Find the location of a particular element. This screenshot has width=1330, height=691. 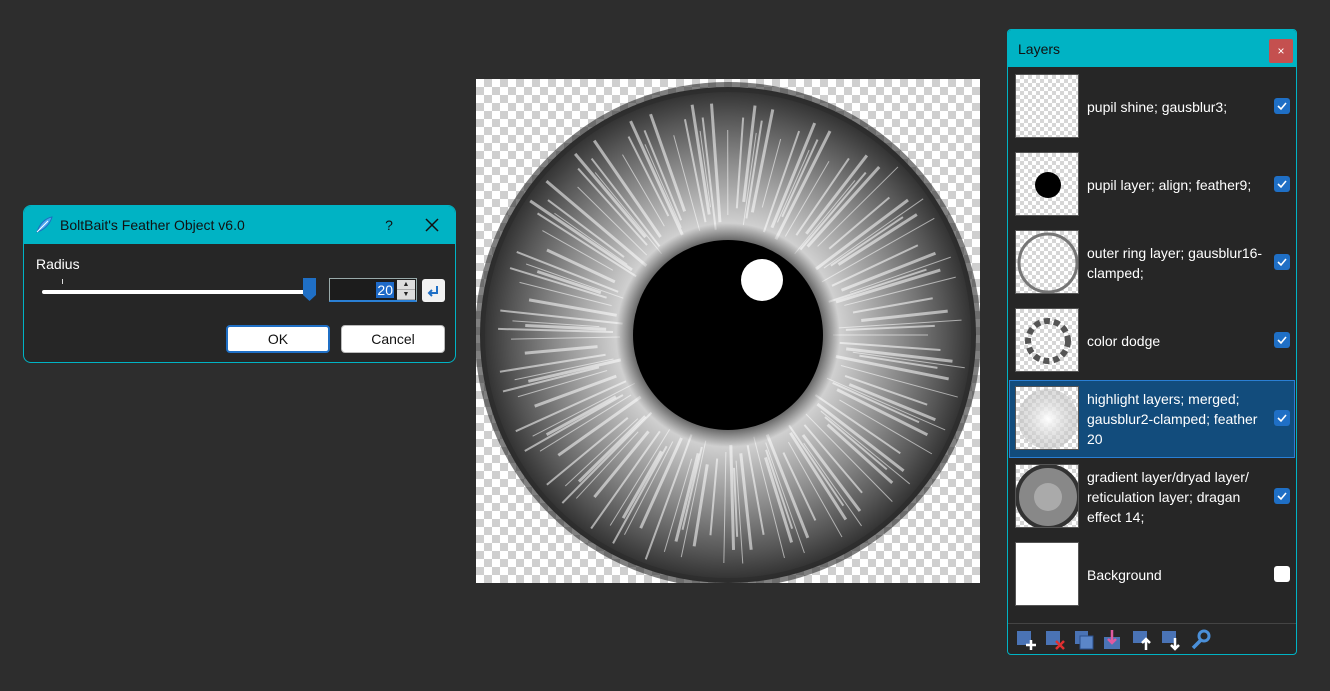

layer-properties-icon is located at coordinates (1200, 640).